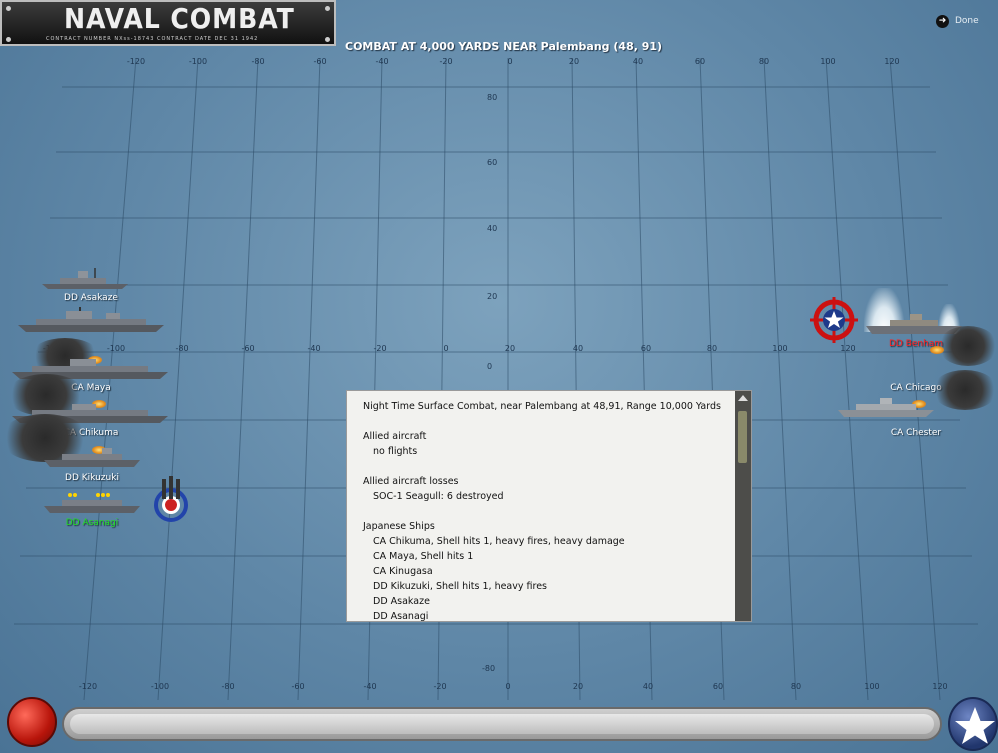  Describe the element at coordinates (198, 61) in the screenshot. I see `x-tick-top--100: -100` at that location.